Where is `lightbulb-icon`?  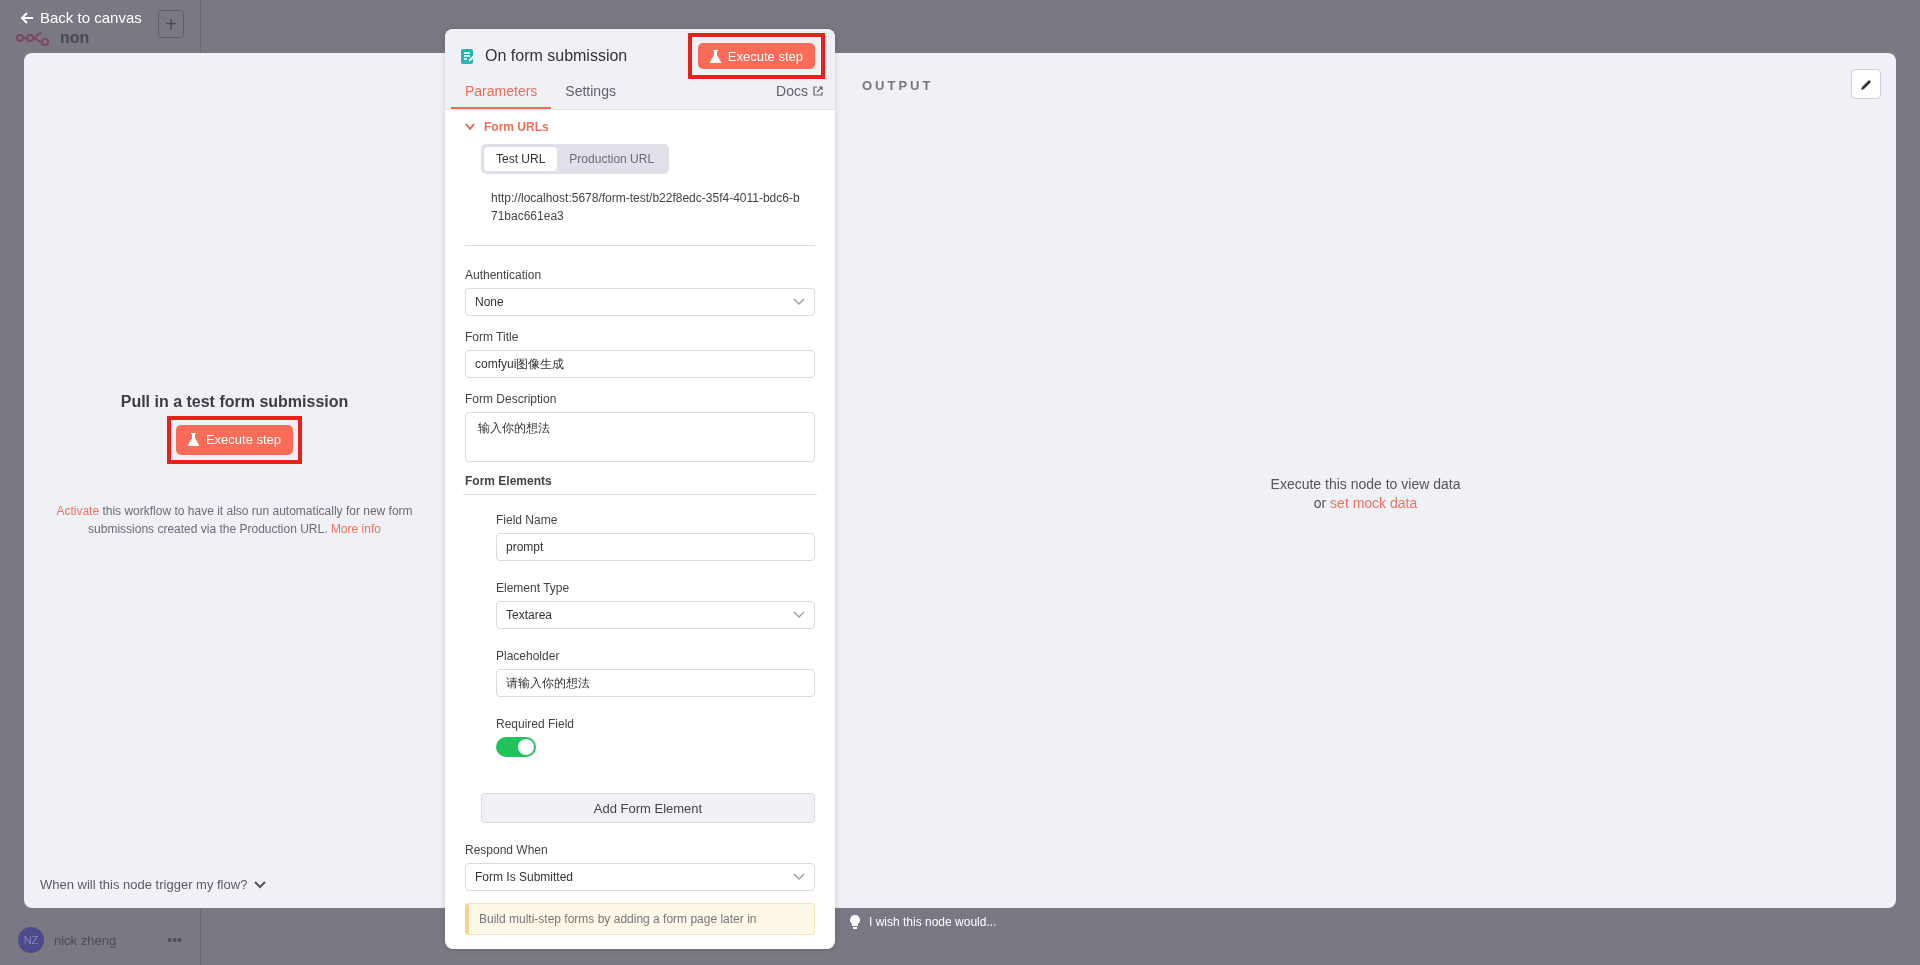
lightbulb-icon is located at coordinates (855, 922).